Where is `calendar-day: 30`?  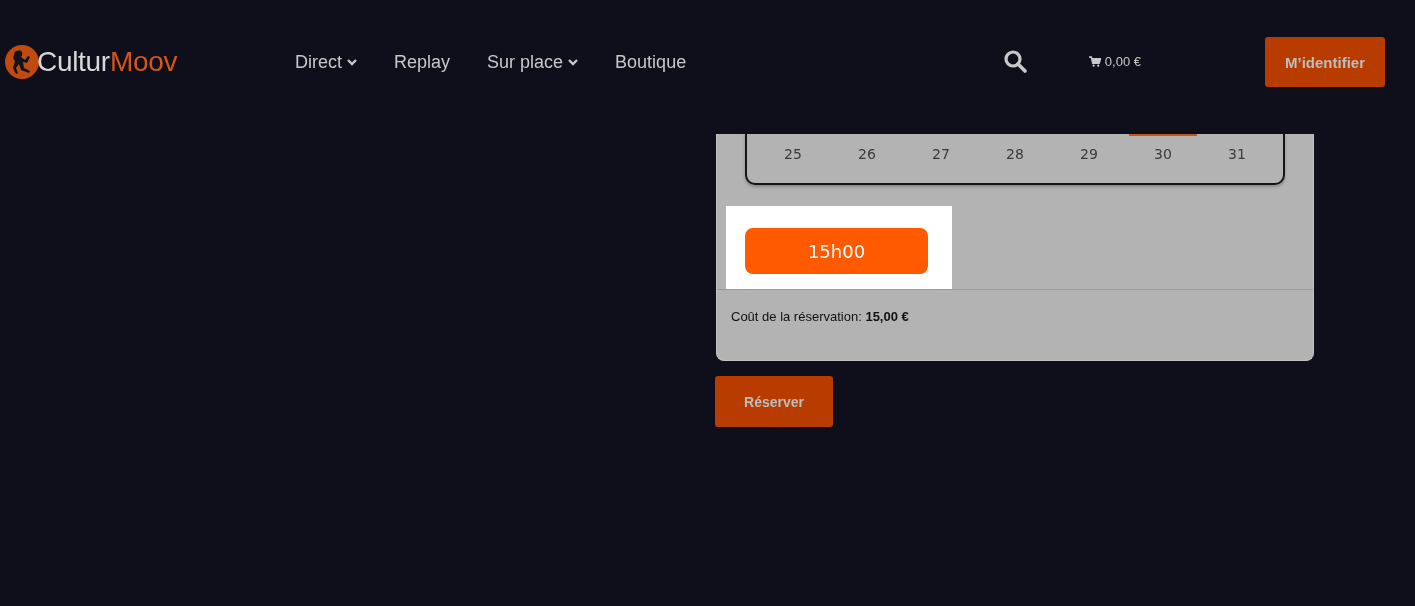
calendar-day: 30 is located at coordinates (1163, 158).